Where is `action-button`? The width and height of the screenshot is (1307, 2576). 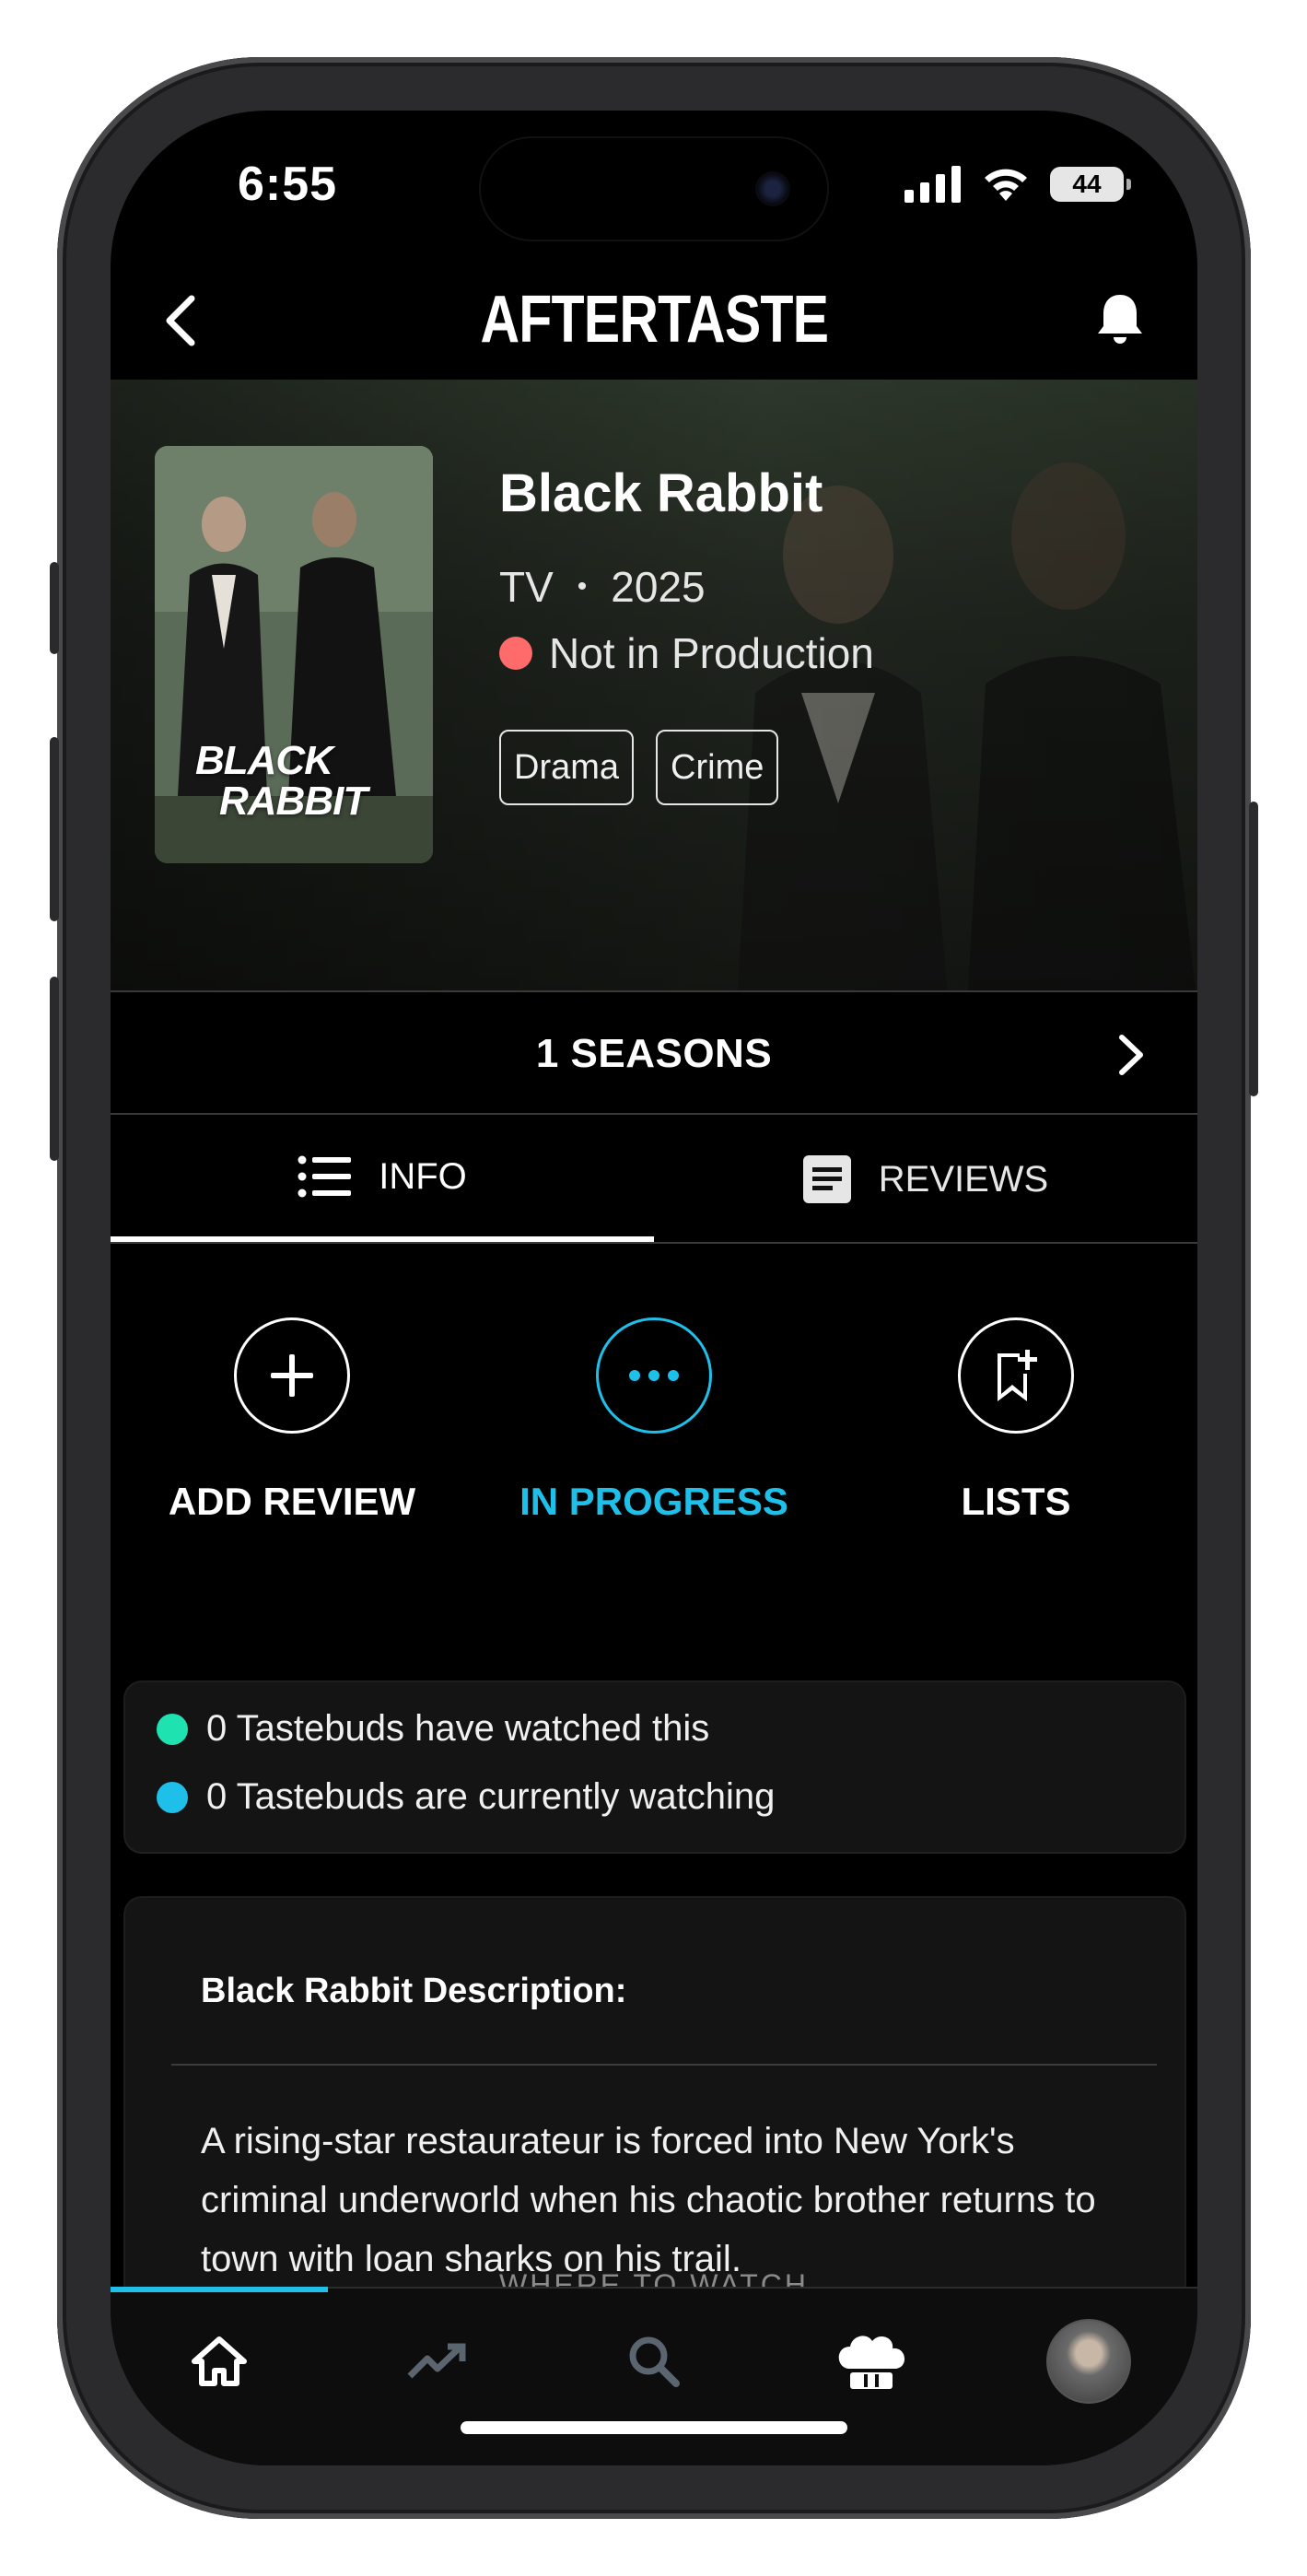
action-button is located at coordinates (54, 608).